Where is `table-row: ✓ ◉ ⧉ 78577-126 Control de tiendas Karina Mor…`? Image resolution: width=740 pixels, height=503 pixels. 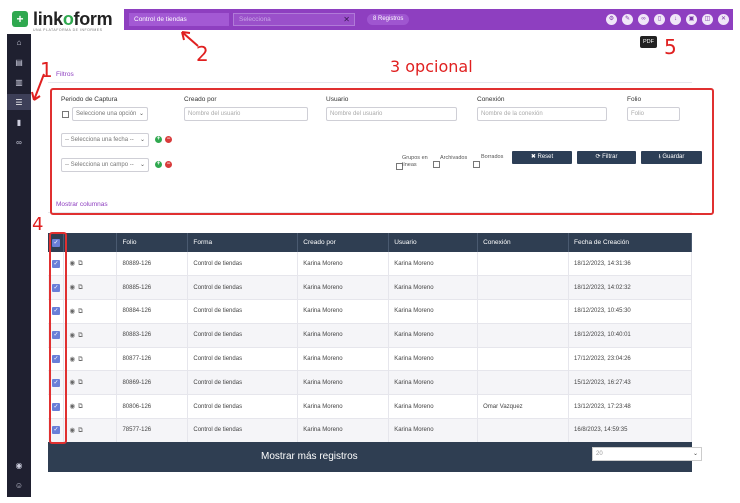 table-row: ✓ ◉ ⧉ 78577-126 Control de tiendas Karina Mor… is located at coordinates (370, 430).